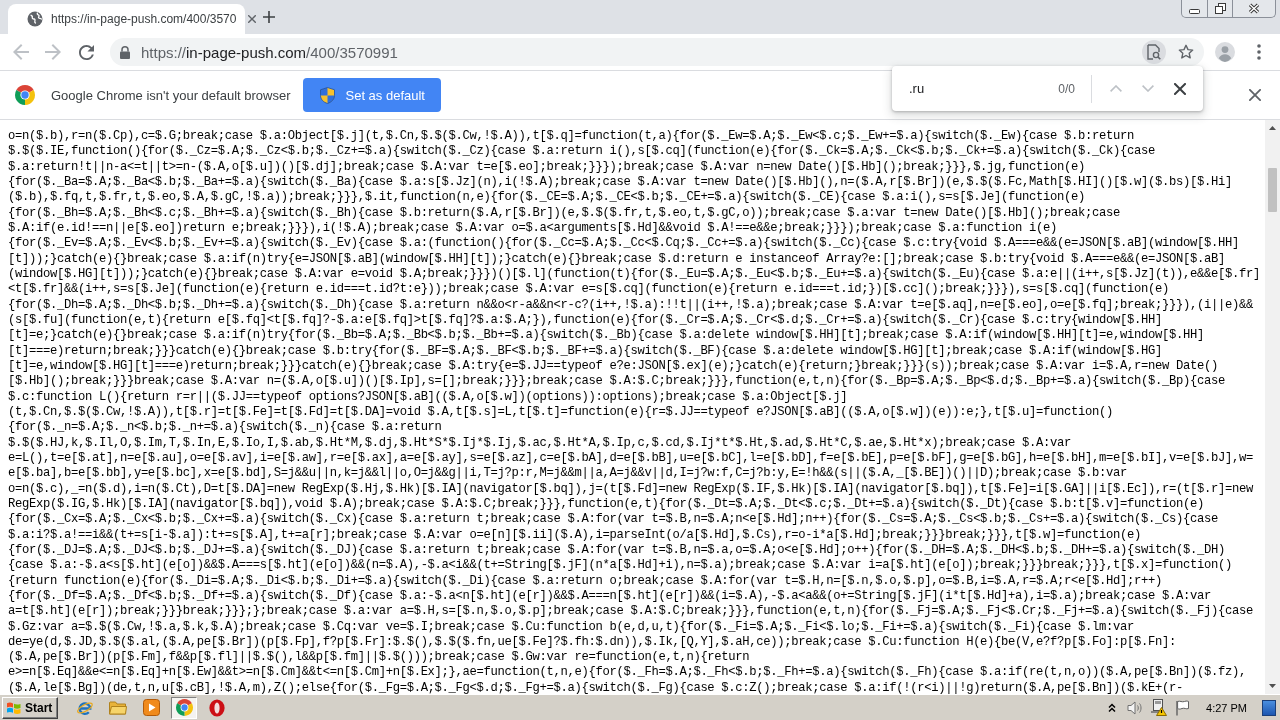  Describe the element at coordinates (540, 443) in the screenshot. I see `code-line: $.$($.HJ,k,$.Il,O,$.Im,T,$.In,E,$.Io,I,$.ab,$.Ht*M,$.dj,$.Ht*S*$.Ij*$.Ij,$.ac,$.Ht*A,$.Ip,c,$.cd,$.Ij*t*$.Ht,$.ad,$.Ht*C,$.ae,$.Ht*x);break;case $.A:var` at that location.